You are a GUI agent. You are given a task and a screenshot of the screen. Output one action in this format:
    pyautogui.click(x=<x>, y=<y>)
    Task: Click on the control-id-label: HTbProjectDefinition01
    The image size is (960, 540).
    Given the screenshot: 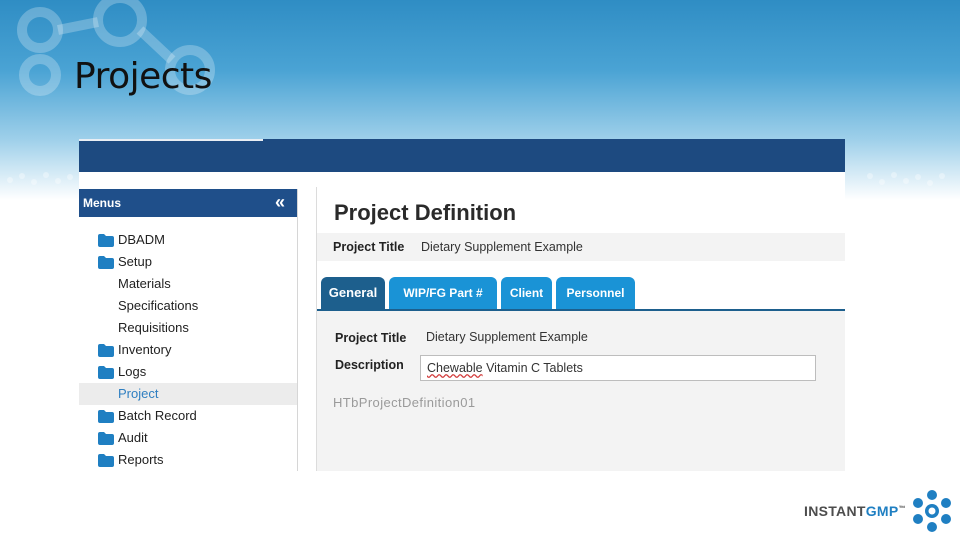 What is the action you would take?
    pyautogui.click(x=404, y=402)
    